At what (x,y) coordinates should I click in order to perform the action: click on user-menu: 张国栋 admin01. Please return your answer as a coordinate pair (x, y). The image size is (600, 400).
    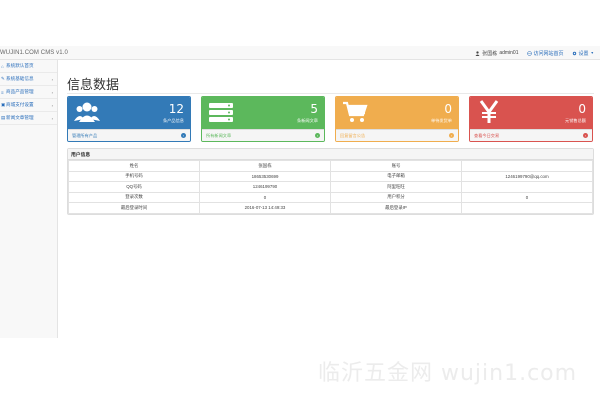
    Looking at the image, I should click on (497, 53).